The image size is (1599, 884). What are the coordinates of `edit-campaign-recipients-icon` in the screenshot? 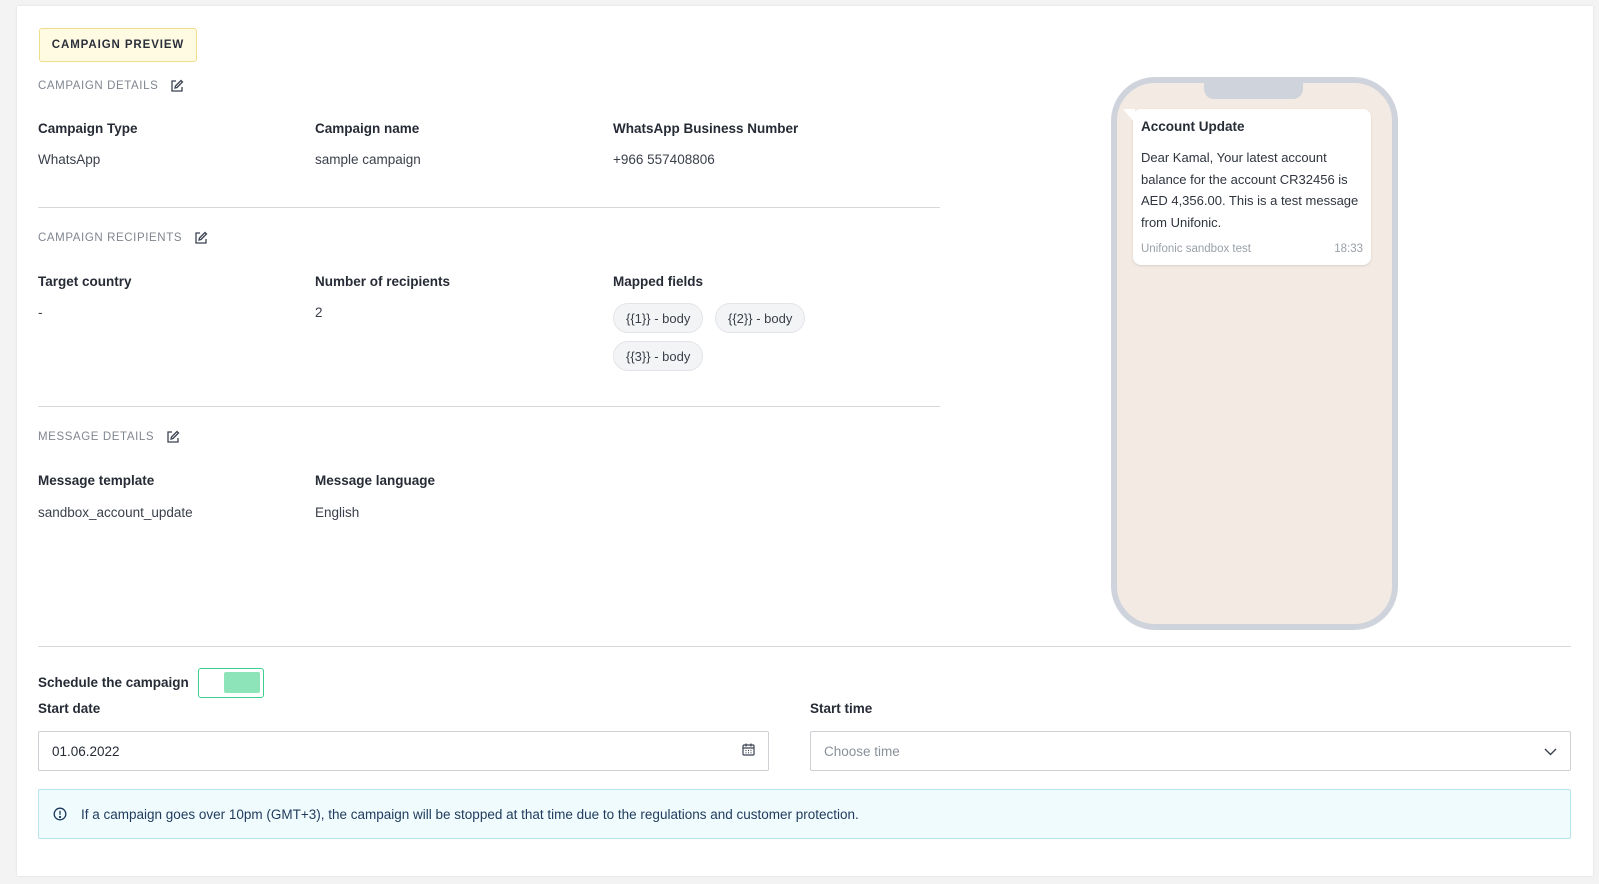 It's located at (201, 238).